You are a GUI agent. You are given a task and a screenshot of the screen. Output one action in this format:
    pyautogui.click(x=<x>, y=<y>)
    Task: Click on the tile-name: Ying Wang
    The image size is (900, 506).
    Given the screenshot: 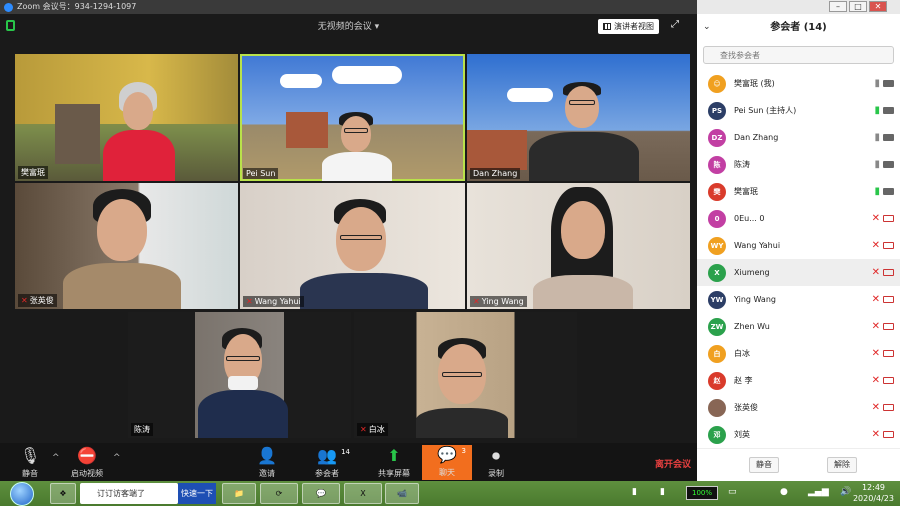 What is the action you would take?
    pyautogui.click(x=502, y=301)
    